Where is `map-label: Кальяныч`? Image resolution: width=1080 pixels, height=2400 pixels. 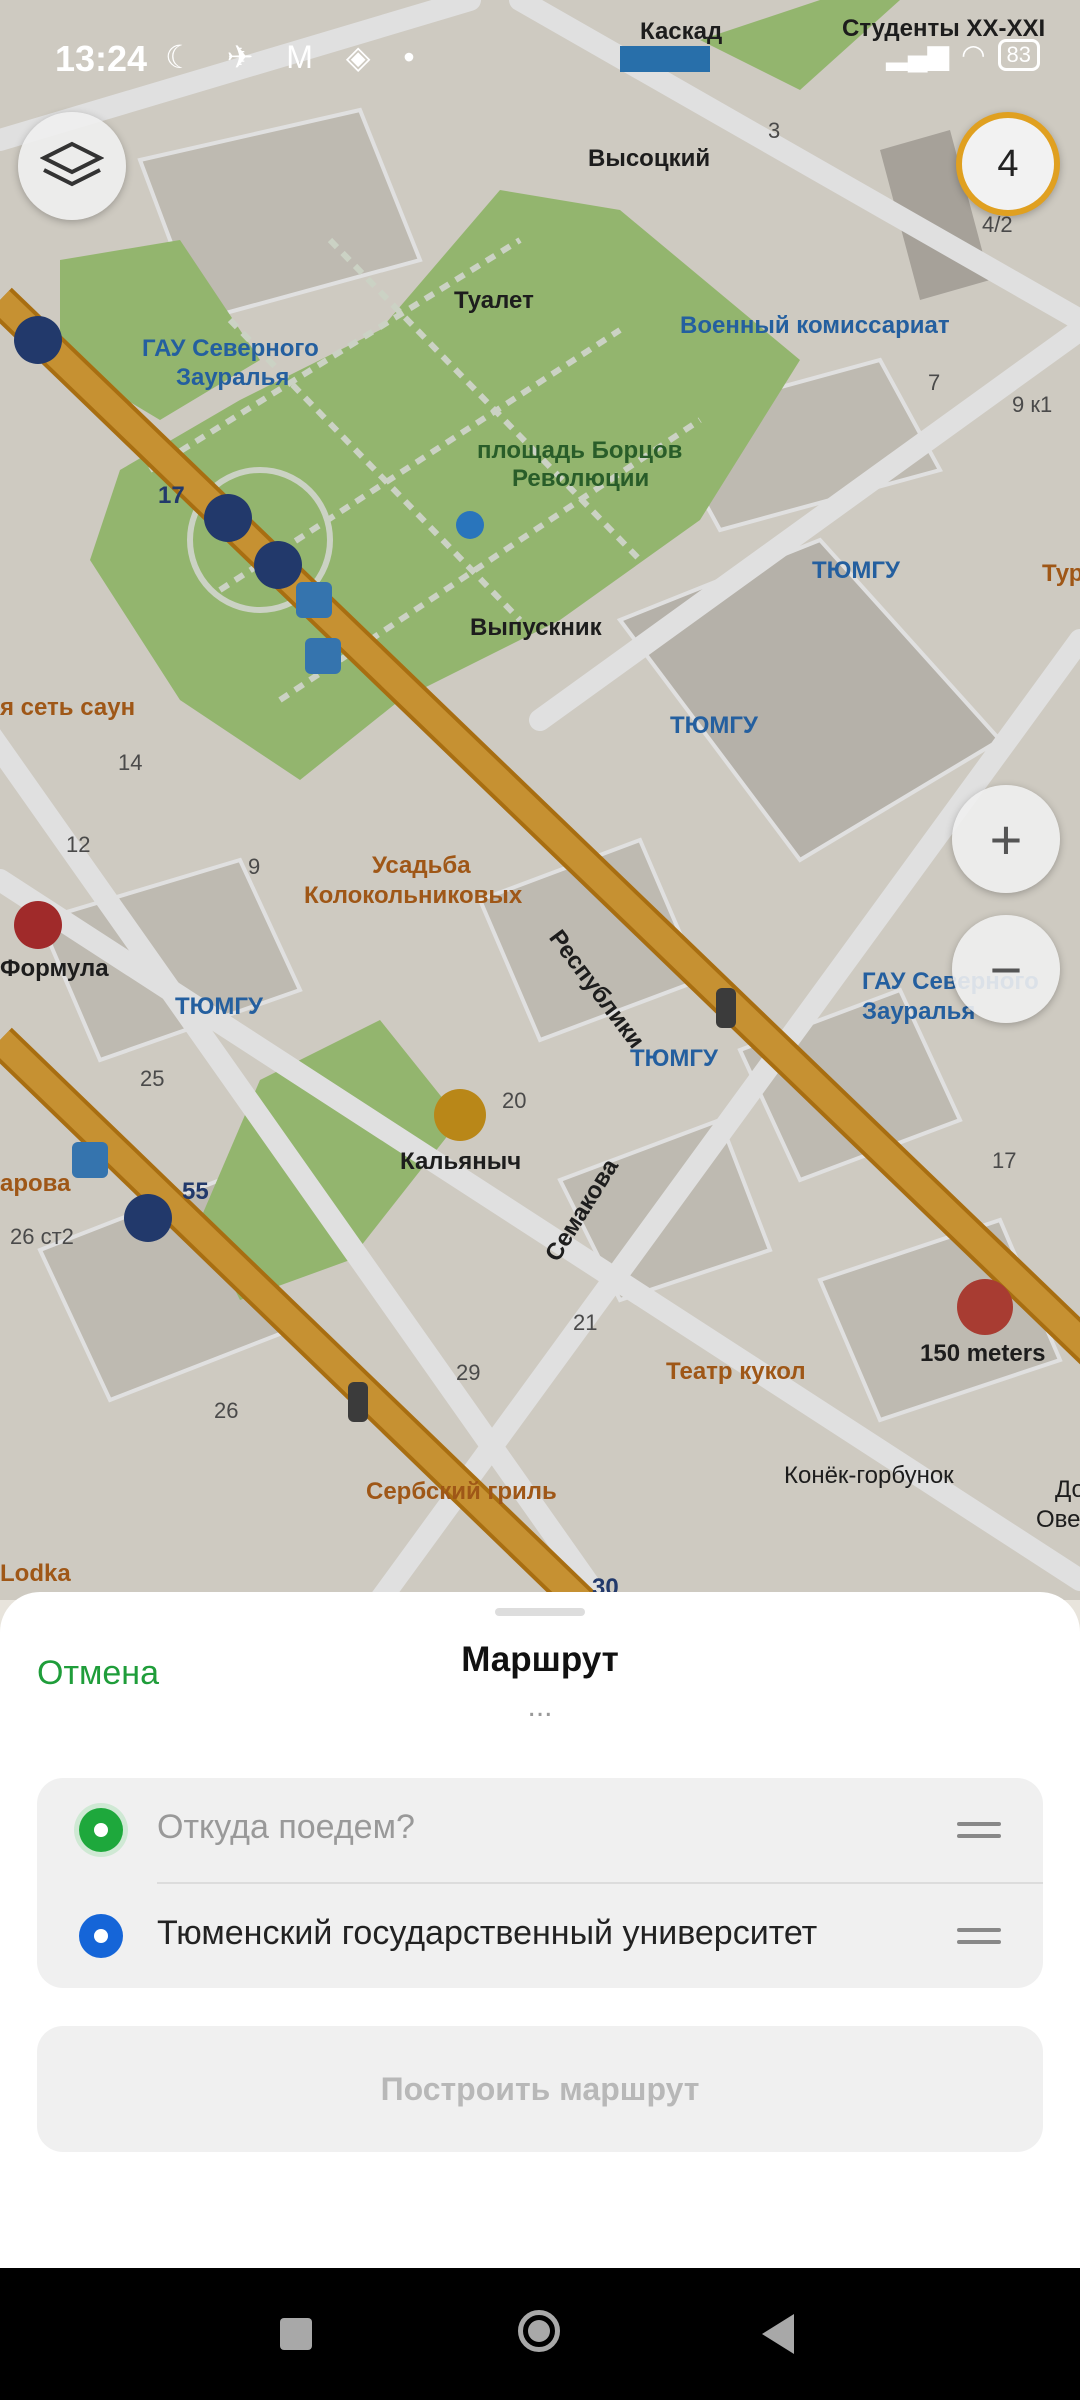
map-label: Кальяныч is located at coordinates (461, 1161).